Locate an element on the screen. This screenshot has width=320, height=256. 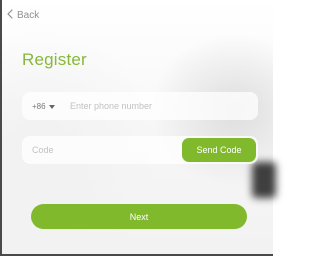
country-code: +86 is located at coordinates (39, 106).